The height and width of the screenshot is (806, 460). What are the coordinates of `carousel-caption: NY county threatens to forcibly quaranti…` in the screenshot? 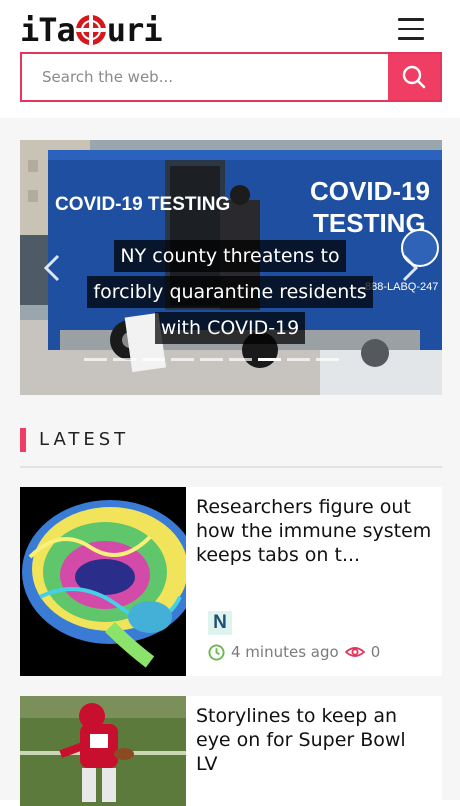 It's located at (230, 292).